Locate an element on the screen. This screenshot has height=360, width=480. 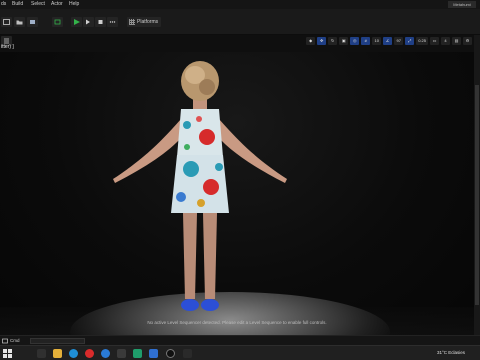
os-taskbar: 31°C Eclasies is located at coordinates (240, 352).